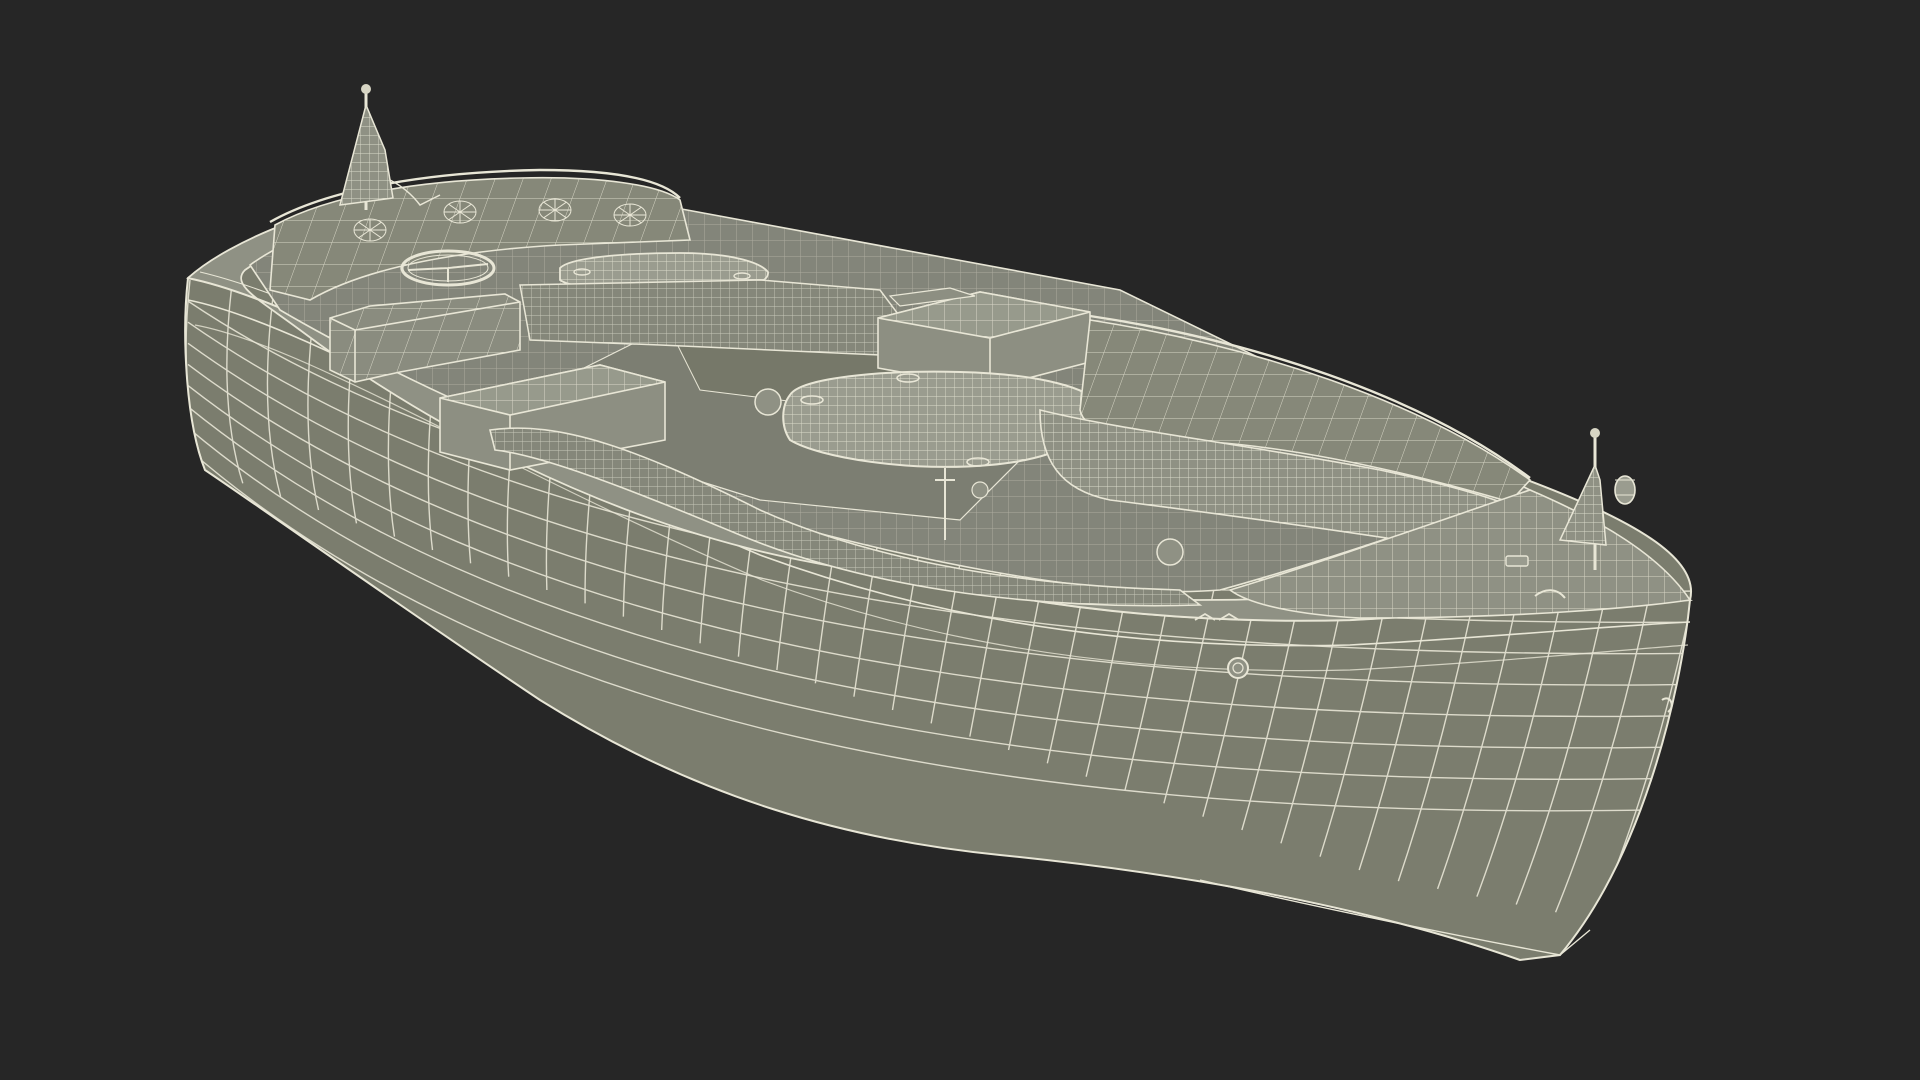  Describe the element at coordinates (768, 402) in the screenshot. I see `interior-porthole-left` at that location.